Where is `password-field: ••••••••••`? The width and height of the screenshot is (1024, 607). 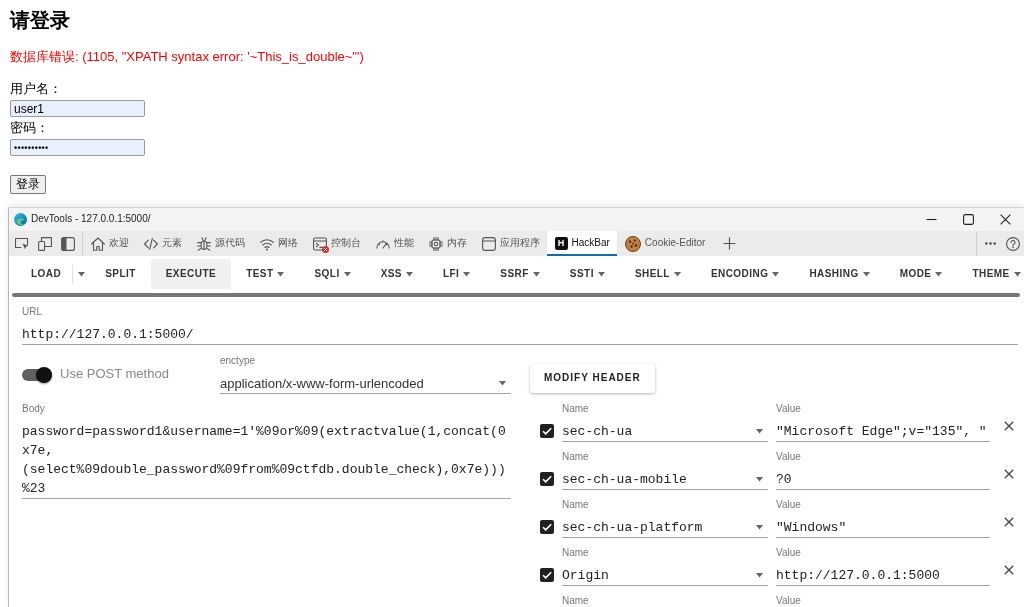
password-field: •••••••••• is located at coordinates (77, 147).